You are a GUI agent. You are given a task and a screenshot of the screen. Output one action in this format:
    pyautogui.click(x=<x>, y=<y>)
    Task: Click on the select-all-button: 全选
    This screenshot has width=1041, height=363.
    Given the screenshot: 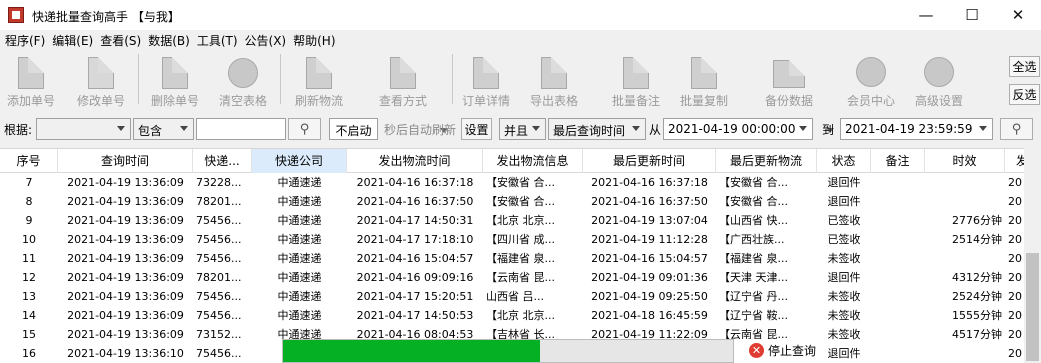 What is the action you would take?
    pyautogui.click(x=1024, y=66)
    